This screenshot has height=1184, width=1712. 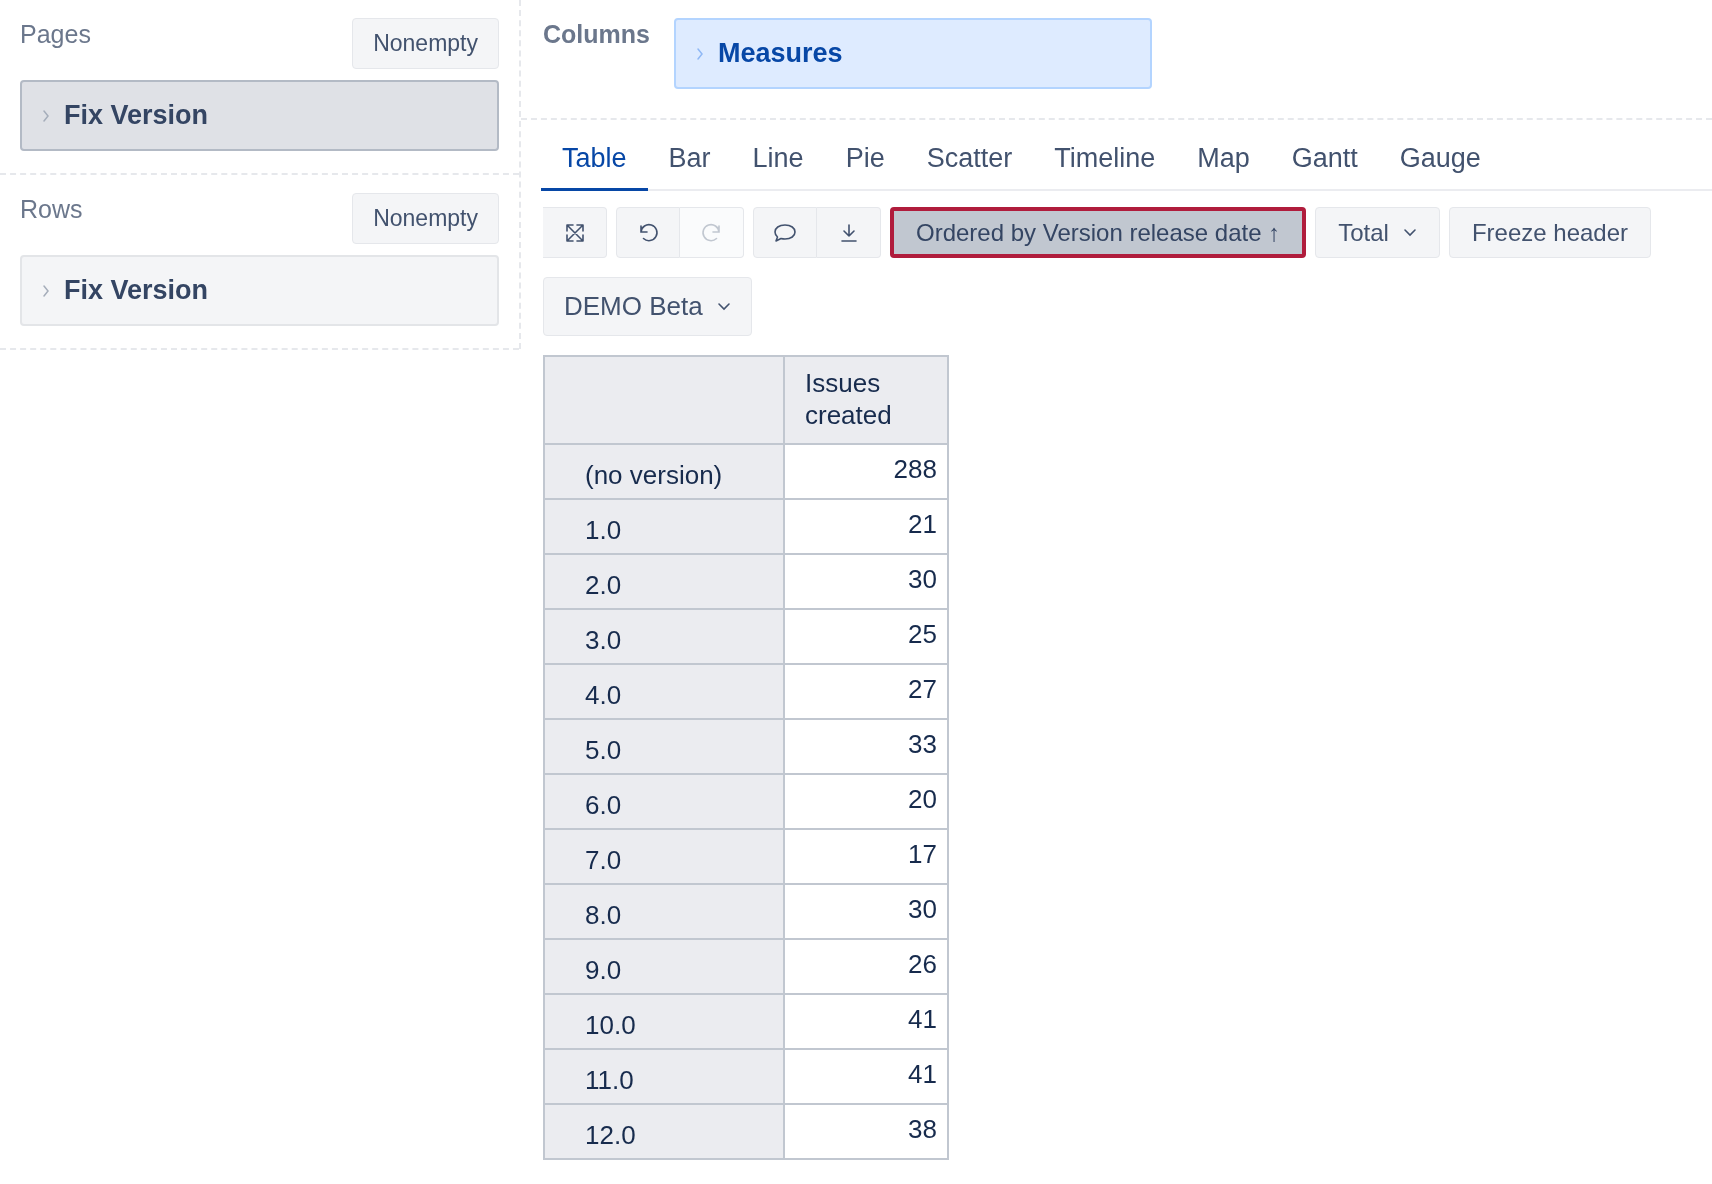 I want to click on table-cell: 27, so click(x=866, y=691).